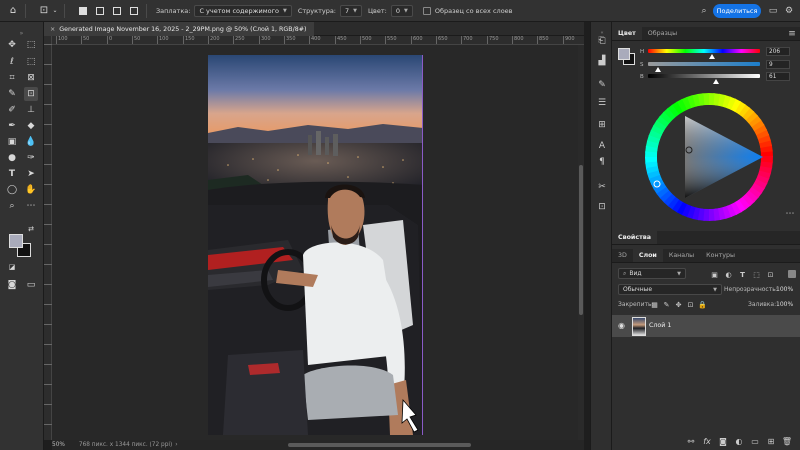 The image size is (800, 450). What do you see at coordinates (720, 255) in the screenshot?
I see `tab-paths: Контуры` at bounding box center [720, 255].